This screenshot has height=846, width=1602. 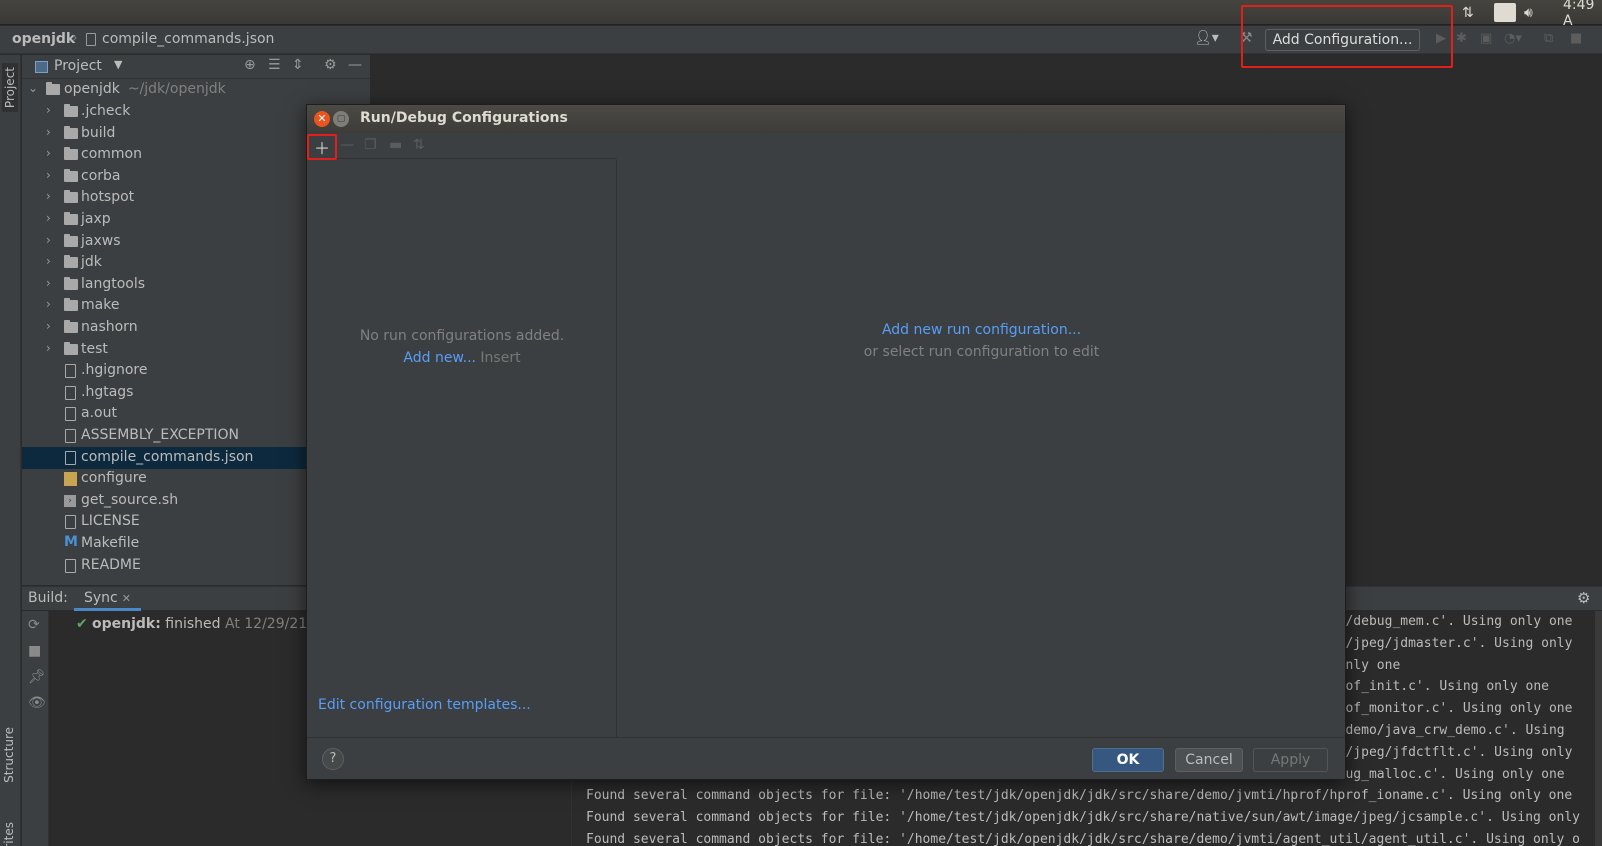 I want to click on chevron-down-icon: ▼, so click(x=118, y=64).